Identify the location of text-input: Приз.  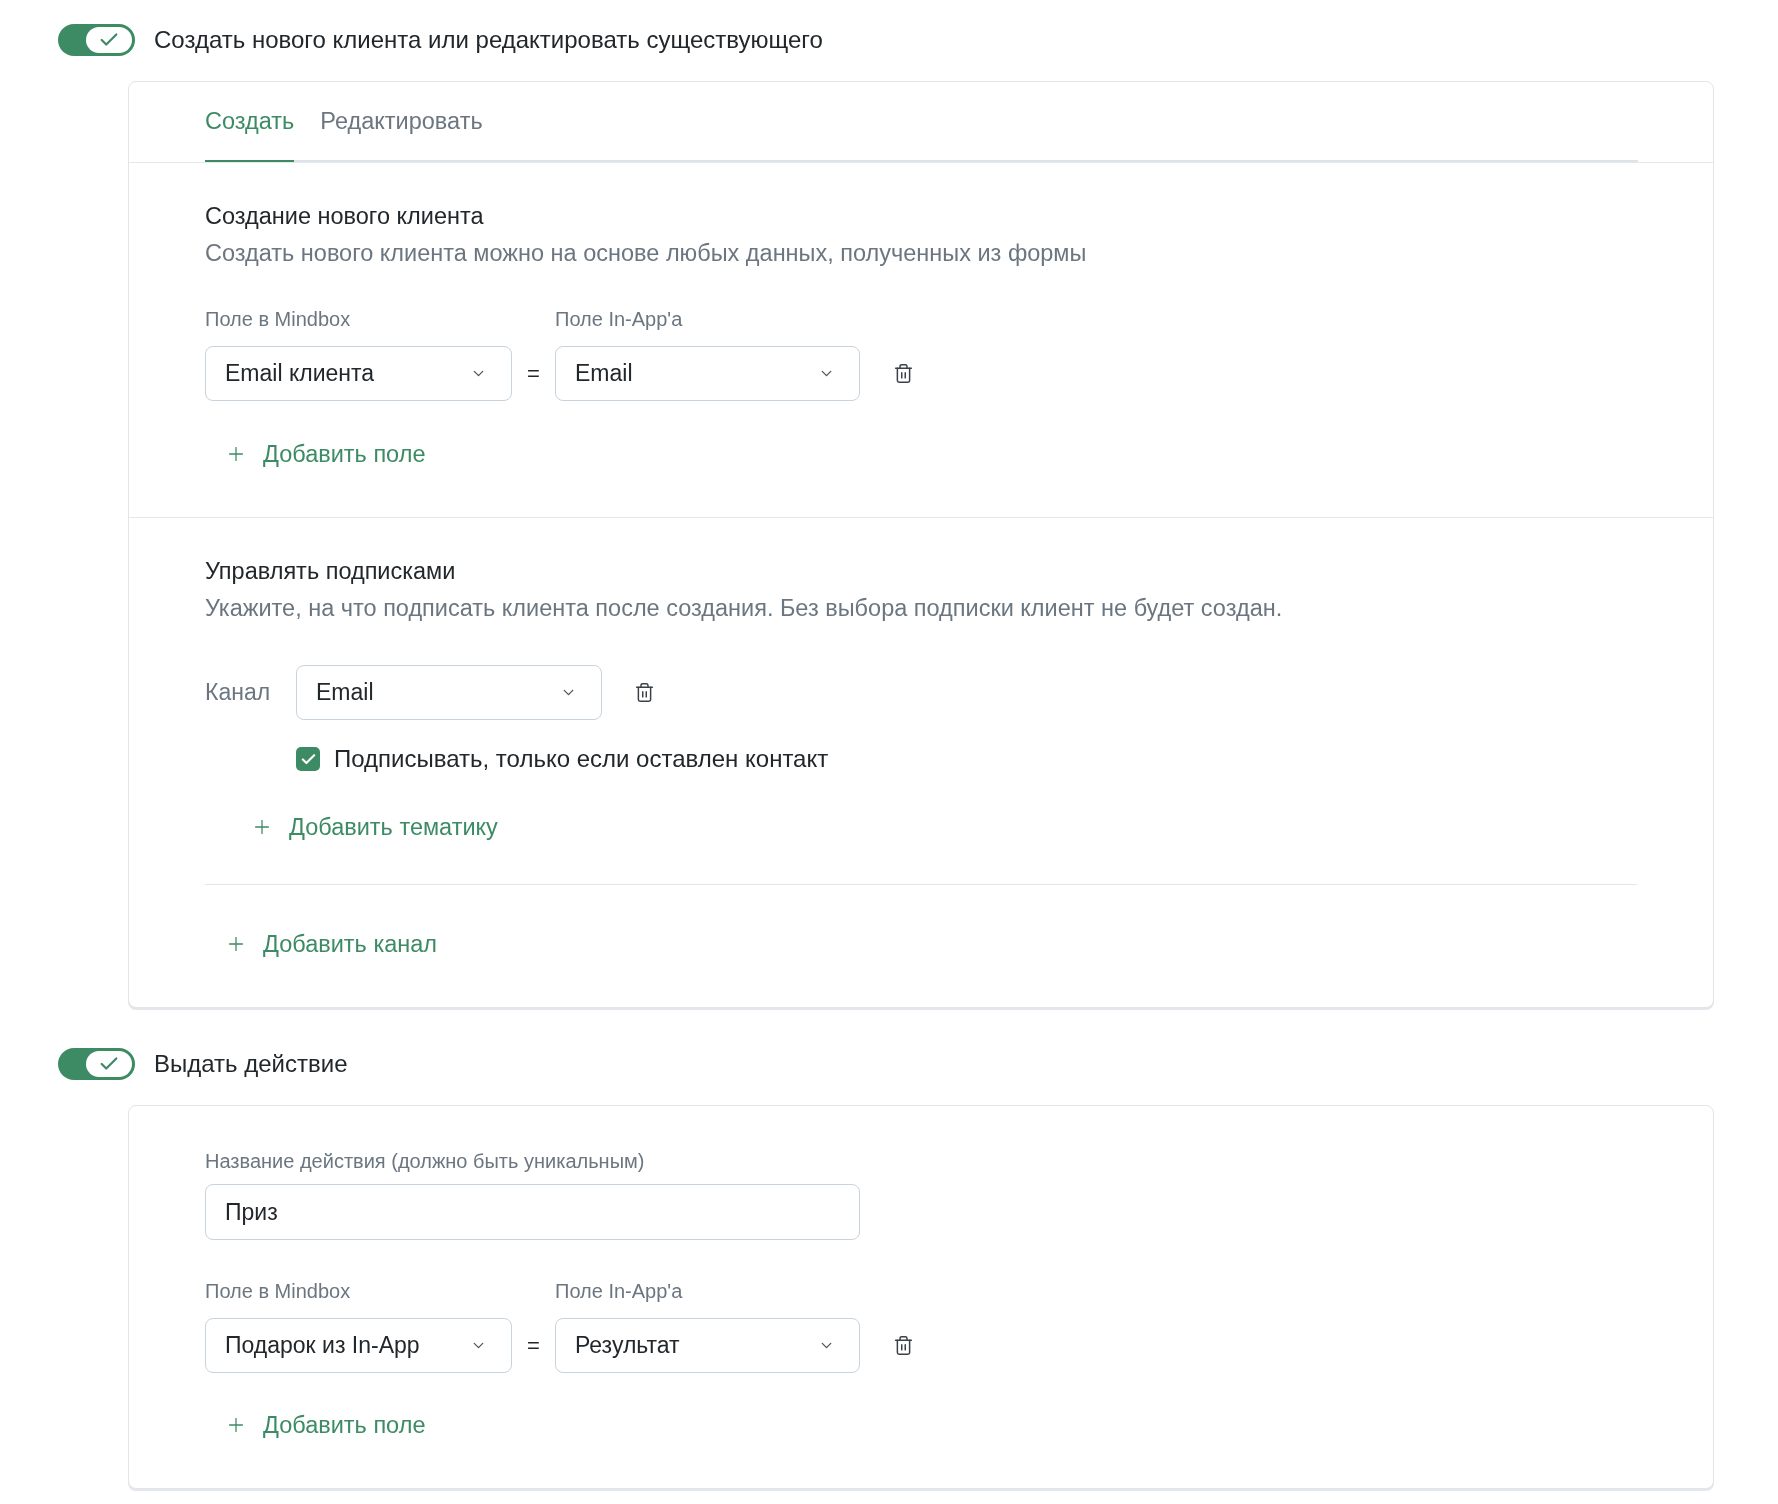
(532, 1212).